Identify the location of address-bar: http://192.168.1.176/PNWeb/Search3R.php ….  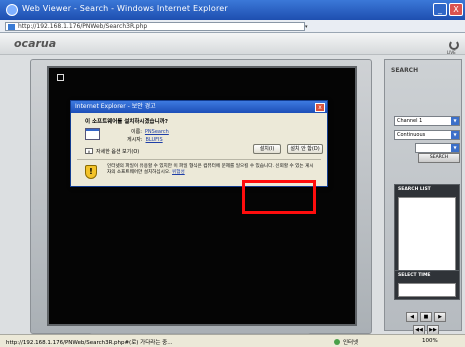
(232, 26).